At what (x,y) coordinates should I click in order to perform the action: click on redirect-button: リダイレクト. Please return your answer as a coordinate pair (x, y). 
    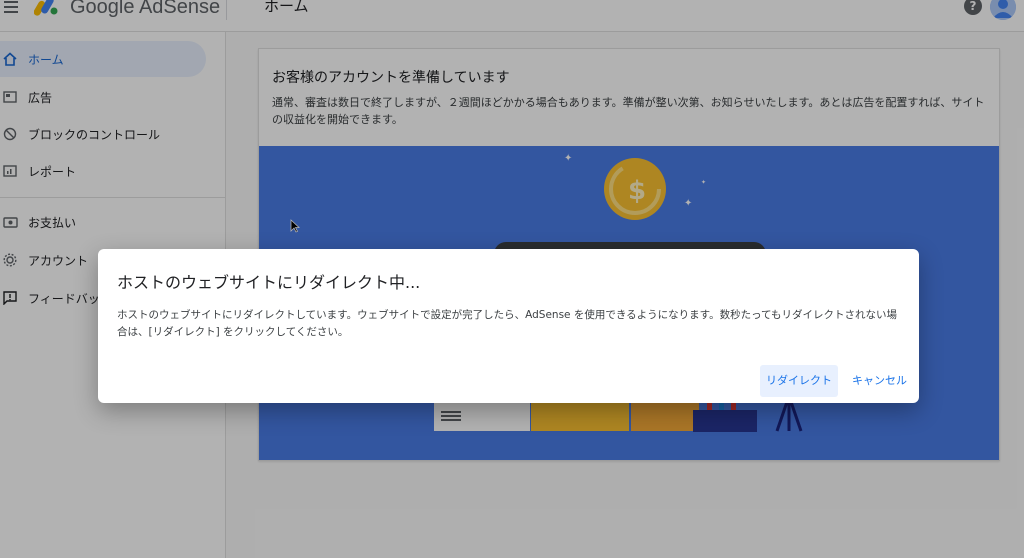
    Looking at the image, I should click on (799, 381).